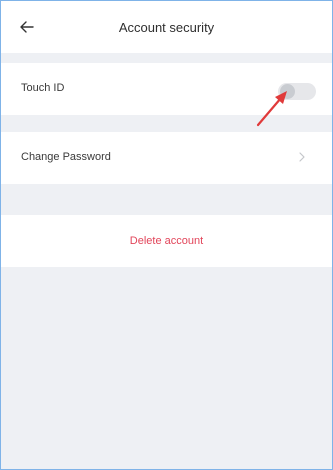 Image resolution: width=333 pixels, height=470 pixels. Describe the element at coordinates (43, 88) in the screenshot. I see `touch-id-label: Touch ID` at that location.